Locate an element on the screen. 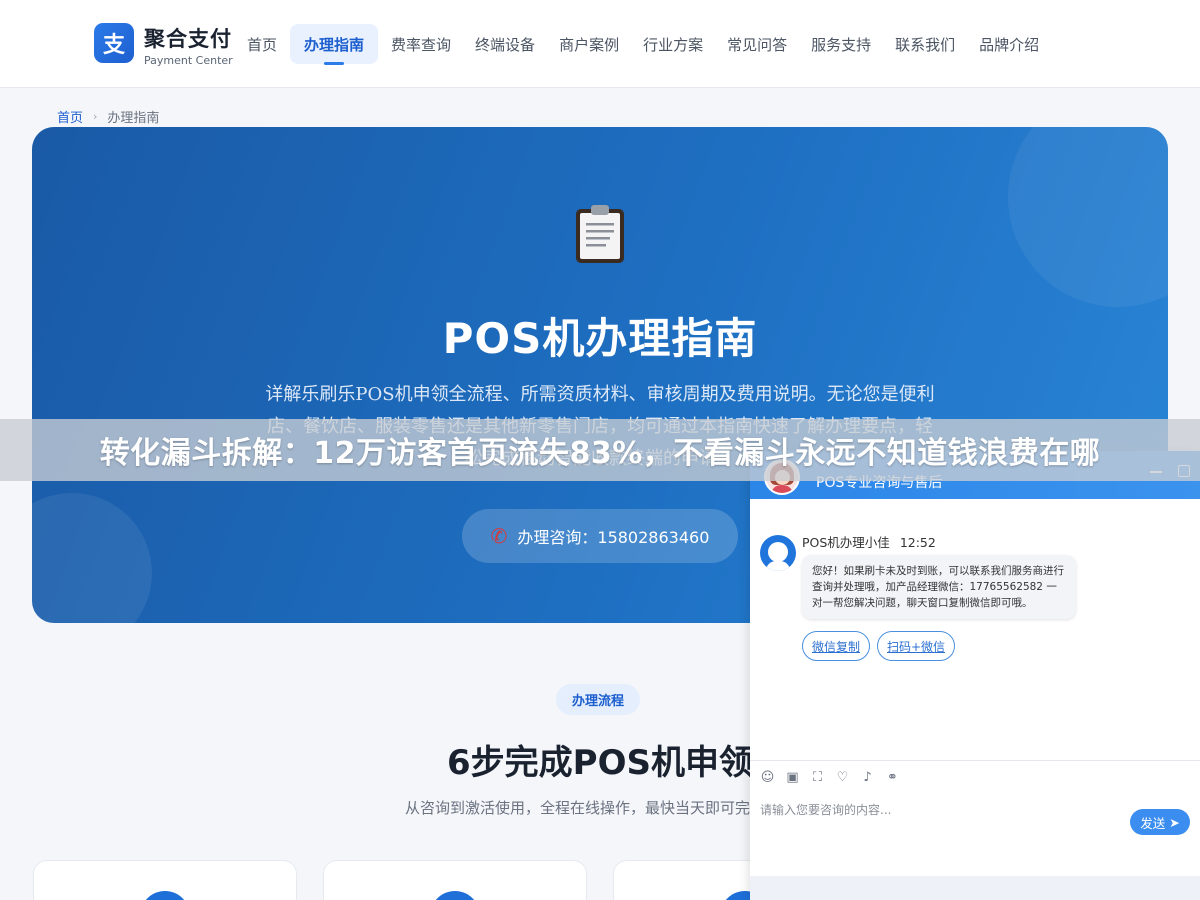 This screenshot has height=900, width=1200. image-icon: ▣ is located at coordinates (792, 777).